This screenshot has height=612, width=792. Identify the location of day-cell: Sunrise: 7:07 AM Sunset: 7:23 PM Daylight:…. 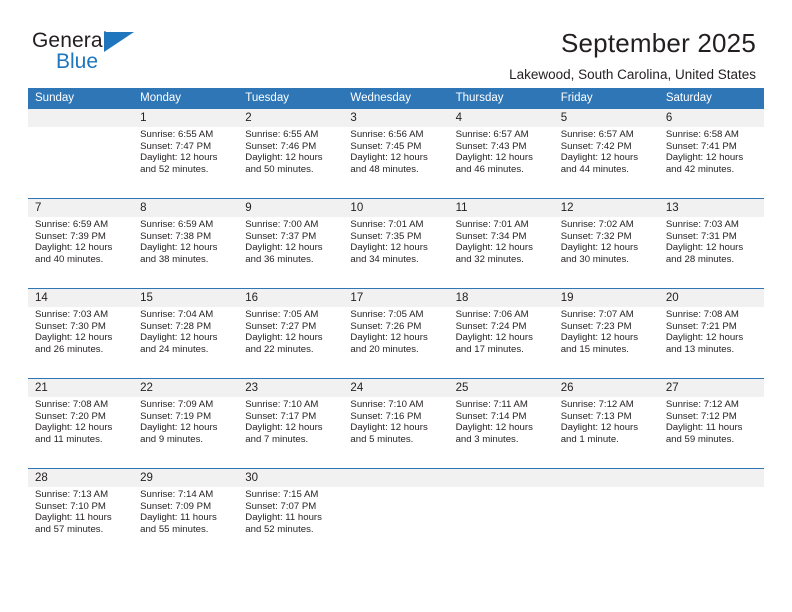
(606, 342).